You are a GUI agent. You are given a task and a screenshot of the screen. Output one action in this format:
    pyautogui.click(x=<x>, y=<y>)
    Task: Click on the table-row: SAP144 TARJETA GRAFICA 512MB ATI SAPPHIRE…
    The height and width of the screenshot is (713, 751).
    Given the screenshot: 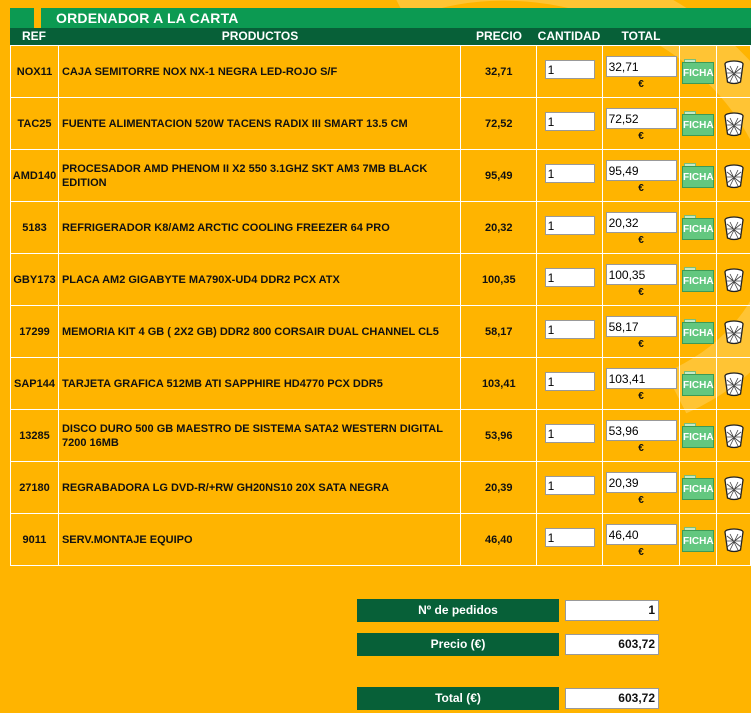 What is the action you would take?
    pyautogui.click(x=380, y=383)
    